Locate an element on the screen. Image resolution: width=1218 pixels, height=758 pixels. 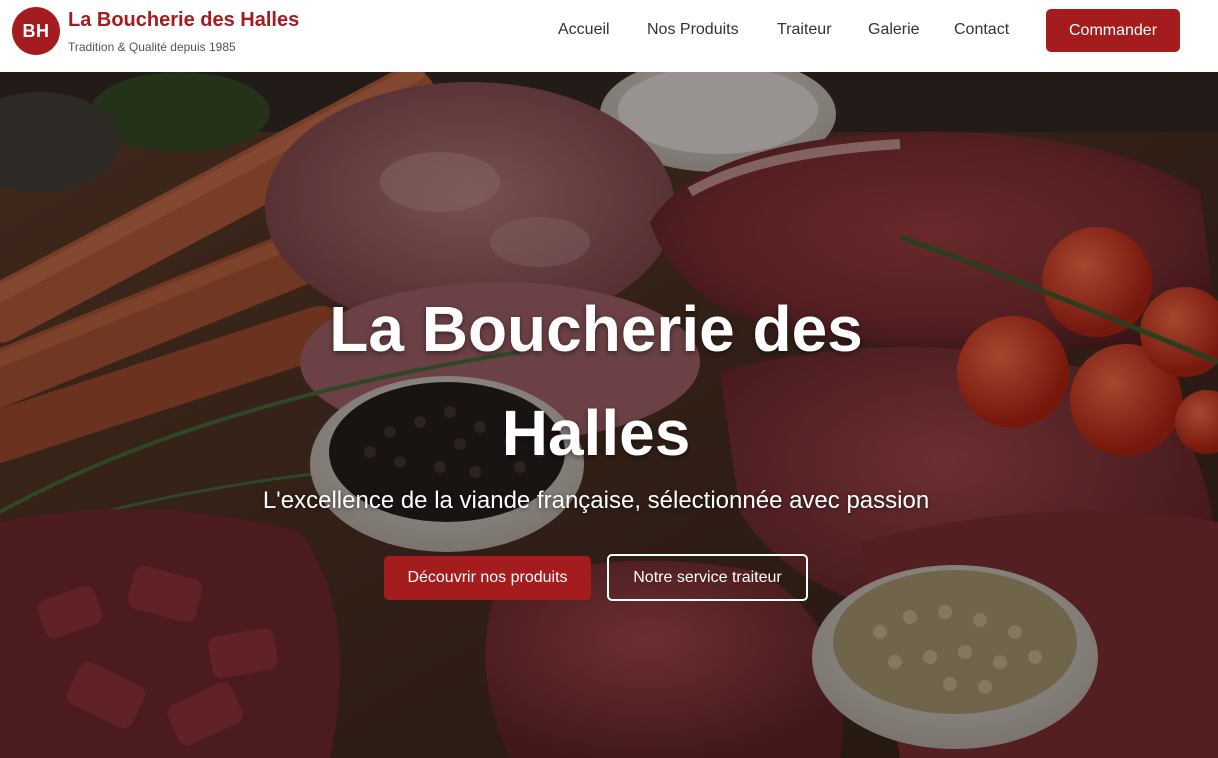
nav-link-traiteur: Traiteur is located at coordinates (804, 30).